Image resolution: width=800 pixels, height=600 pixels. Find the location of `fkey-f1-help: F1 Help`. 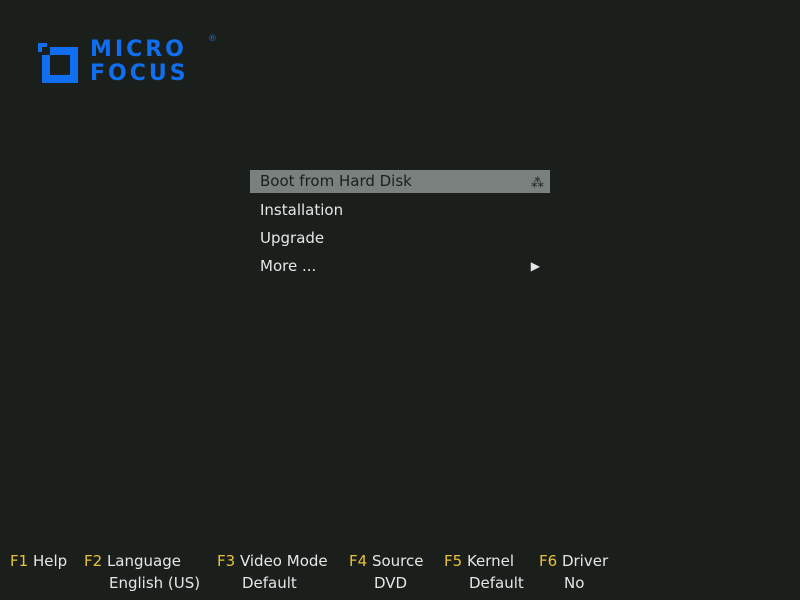

fkey-f1-help: F1 Help is located at coordinates (38, 561).